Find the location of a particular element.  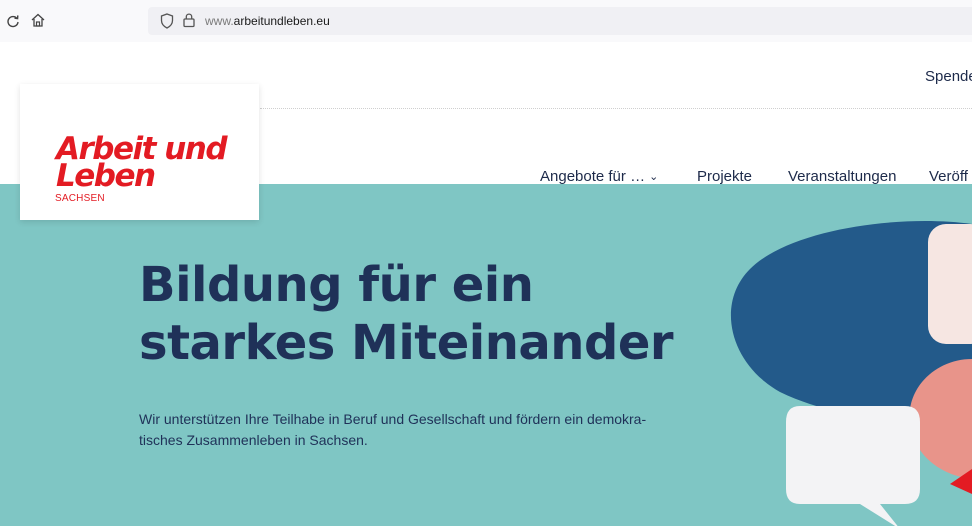

hero-text-line2: tisches Zusammenleben in Sachsen. is located at coordinates (253, 440).